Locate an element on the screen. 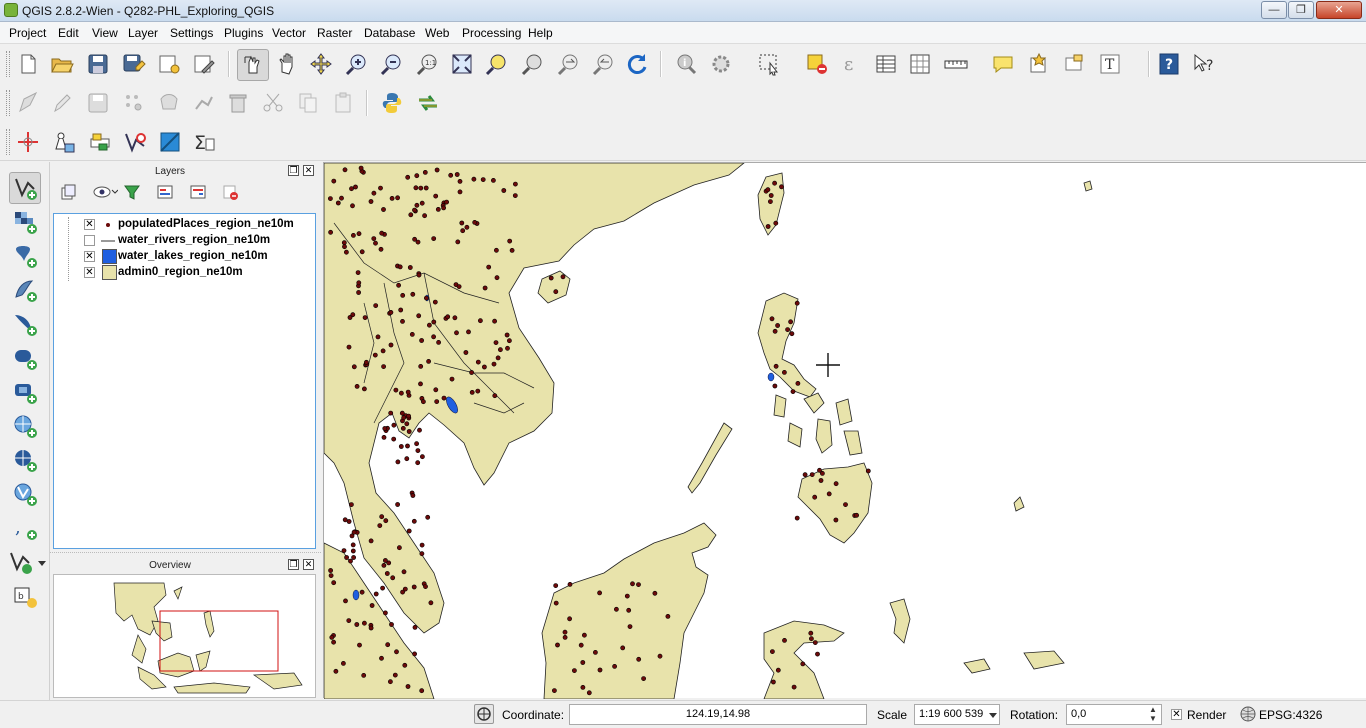 This screenshot has height=728, width=1366. add-wfs-layer-icon is located at coordinates (25, 494).